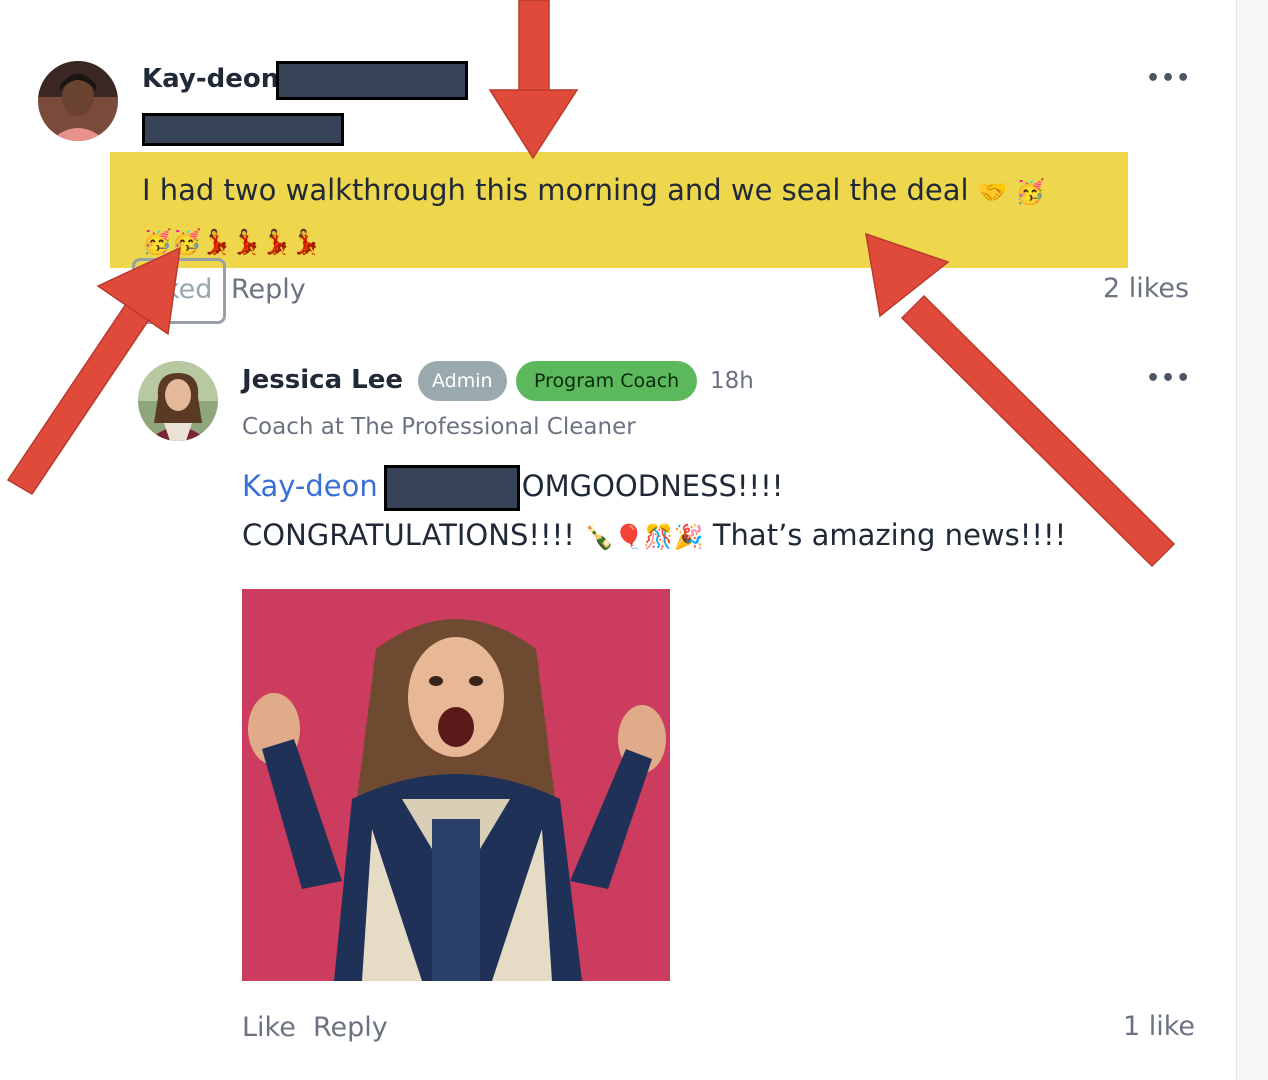 The width and height of the screenshot is (1268, 1080). Describe the element at coordinates (1168, 78) in the screenshot. I see `comment-more-options-icon: •••` at that location.